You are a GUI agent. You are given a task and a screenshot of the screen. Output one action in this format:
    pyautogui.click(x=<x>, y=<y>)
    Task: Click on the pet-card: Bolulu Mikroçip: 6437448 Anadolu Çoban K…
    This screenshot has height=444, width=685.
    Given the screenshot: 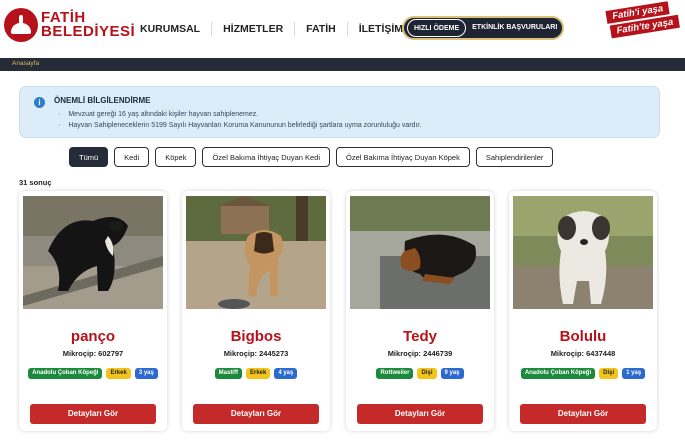 What is the action you would take?
    pyautogui.click(x=583, y=311)
    